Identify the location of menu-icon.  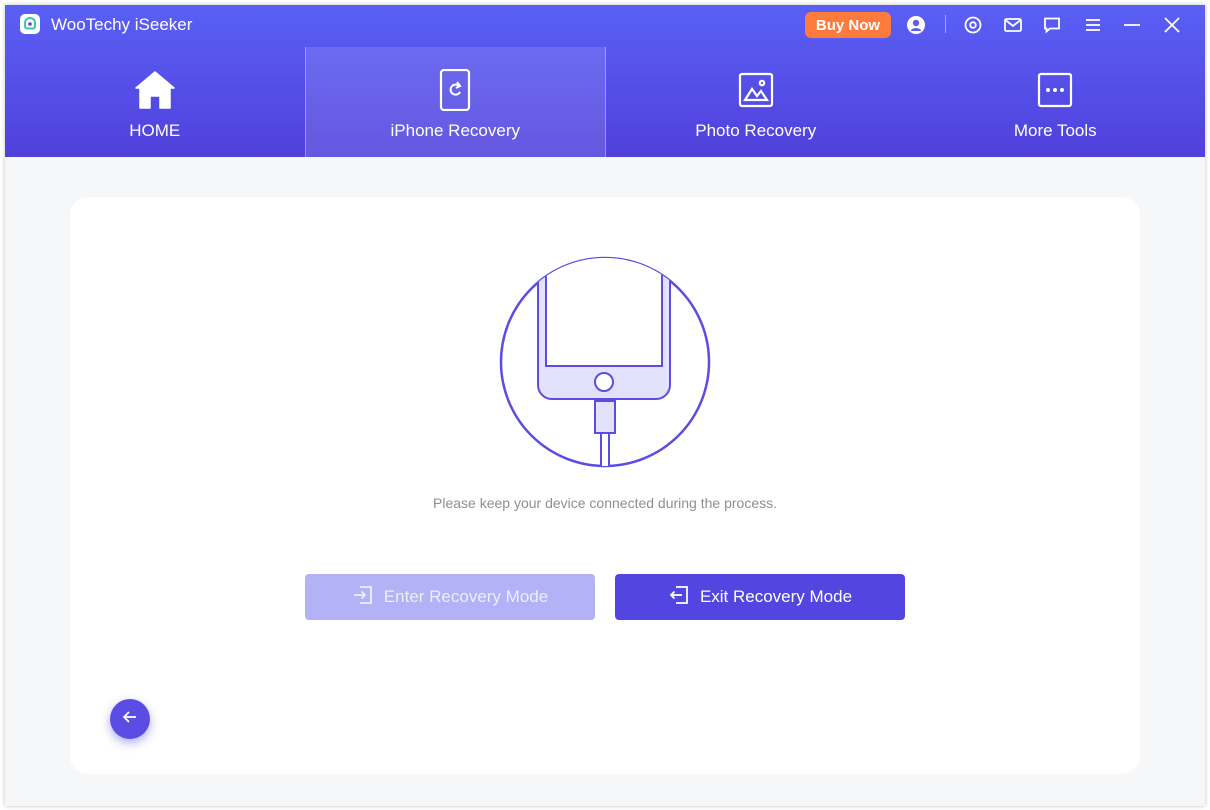
(1093, 25).